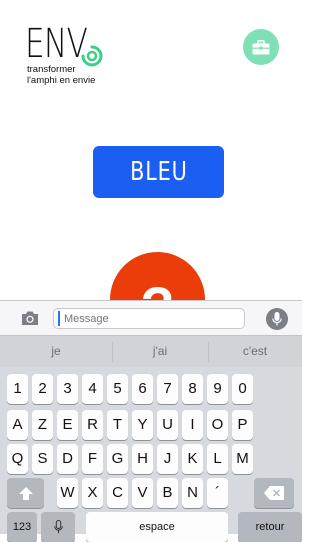 This screenshot has height=542, width=320. Describe the element at coordinates (160, 351) in the screenshot. I see `suggestion-2: j'ai` at that location.